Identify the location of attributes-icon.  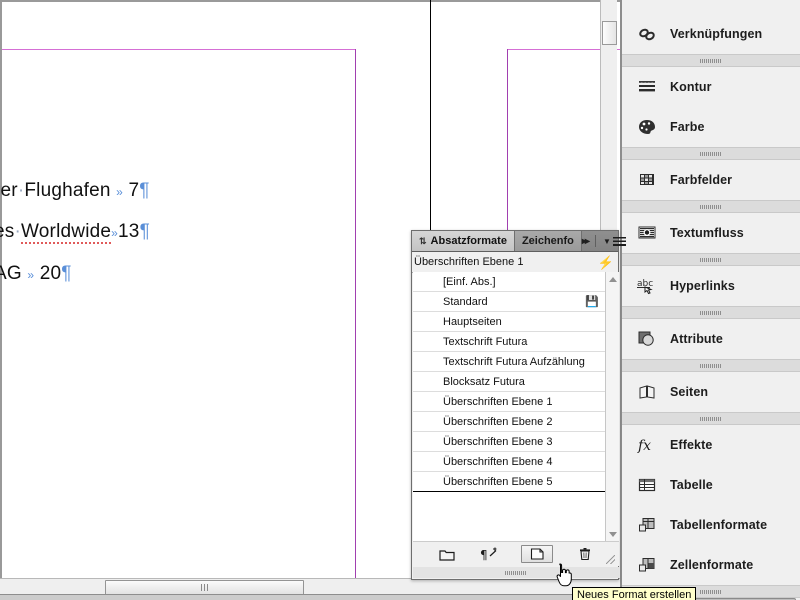
(647, 339).